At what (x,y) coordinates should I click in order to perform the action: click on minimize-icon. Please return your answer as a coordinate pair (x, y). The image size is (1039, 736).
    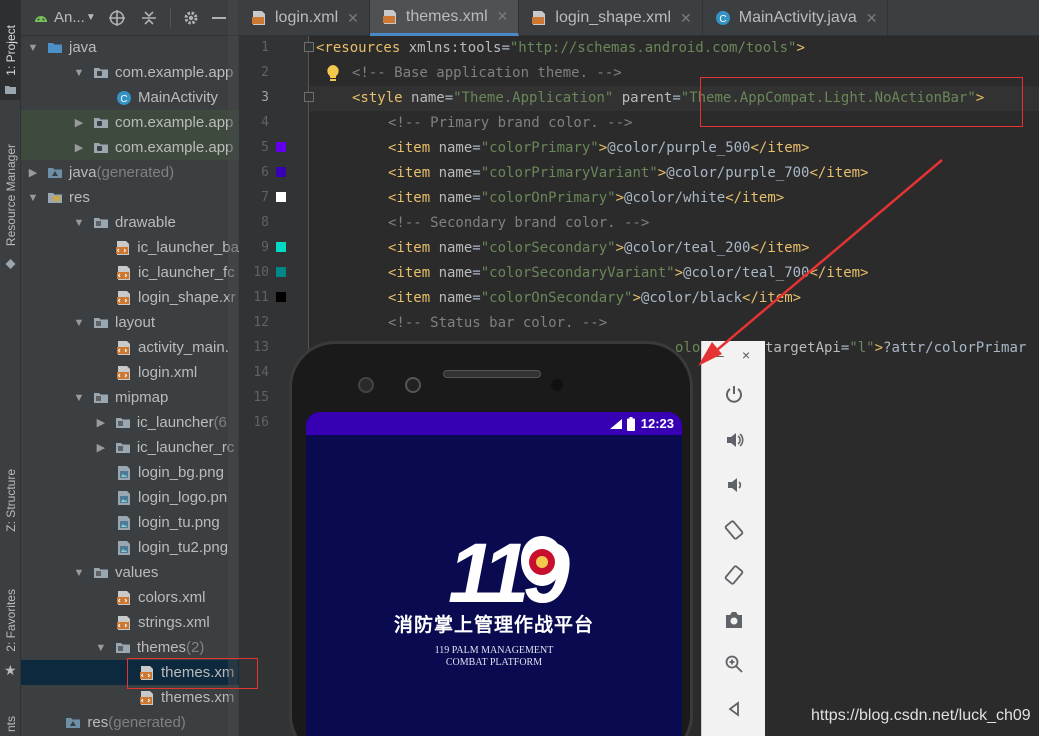
    Looking at the image, I should click on (218, 17).